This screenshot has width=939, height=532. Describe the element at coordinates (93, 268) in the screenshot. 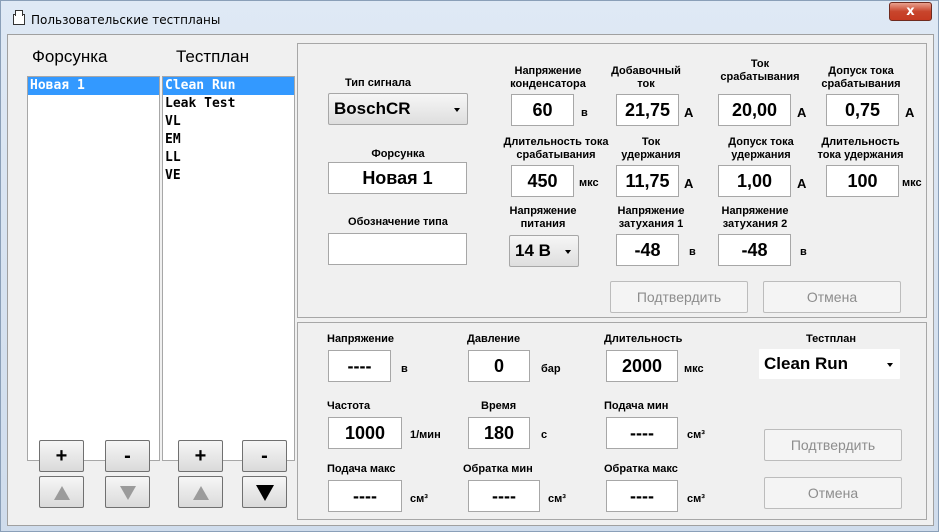

I see `injector-listbox: Новая 1` at that location.